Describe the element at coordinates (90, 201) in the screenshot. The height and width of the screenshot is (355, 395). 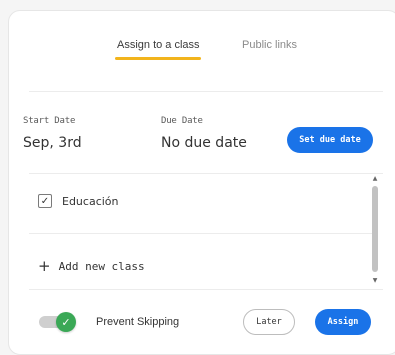
I see `class-label: Educación` at that location.